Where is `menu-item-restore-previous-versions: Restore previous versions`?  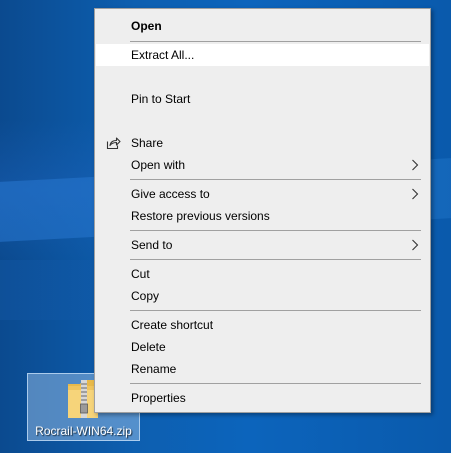
menu-item-restore-previous-versions: Restore previous versions is located at coordinates (262, 216).